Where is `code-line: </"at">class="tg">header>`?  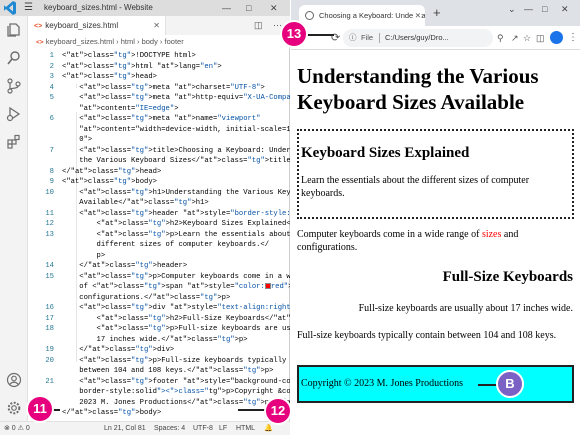
code-line: </"at">class="tg">header> is located at coordinates (175, 266).